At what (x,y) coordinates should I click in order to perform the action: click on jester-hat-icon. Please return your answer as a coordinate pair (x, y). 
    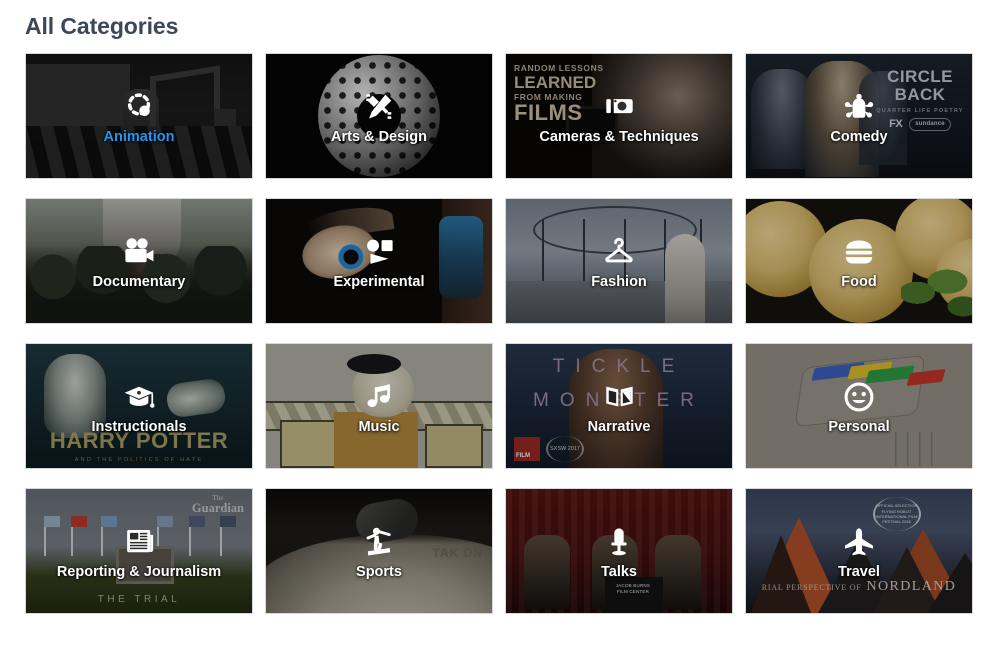
    Looking at the image, I should click on (859, 107).